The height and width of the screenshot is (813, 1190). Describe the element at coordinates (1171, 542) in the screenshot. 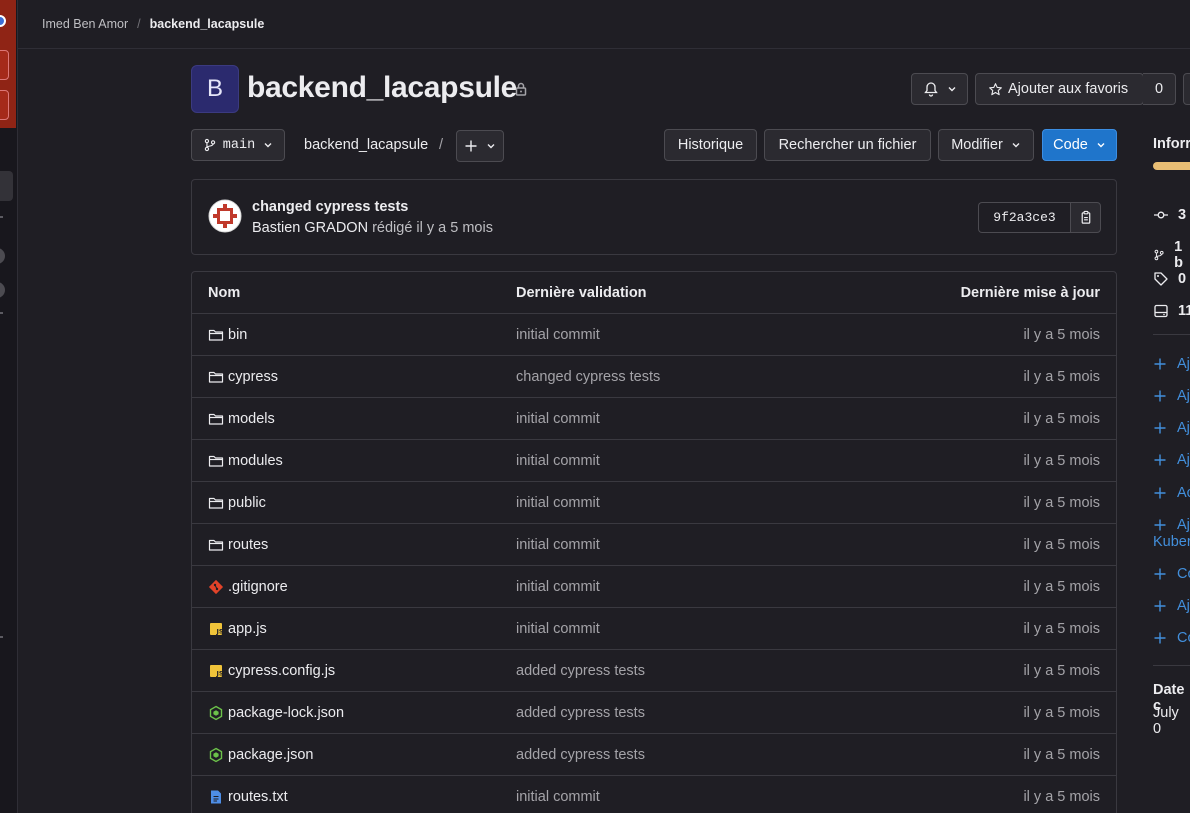

I see `kubernetes-link-fragment: Kuber` at that location.